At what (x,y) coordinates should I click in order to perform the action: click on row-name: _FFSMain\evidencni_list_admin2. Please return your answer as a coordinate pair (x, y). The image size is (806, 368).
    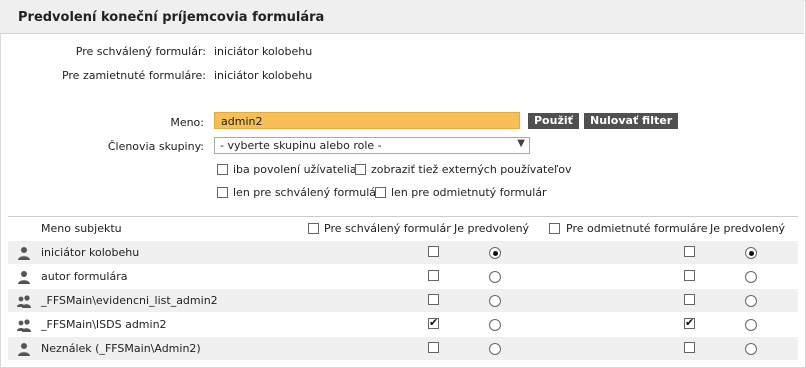
    Looking at the image, I should click on (129, 300).